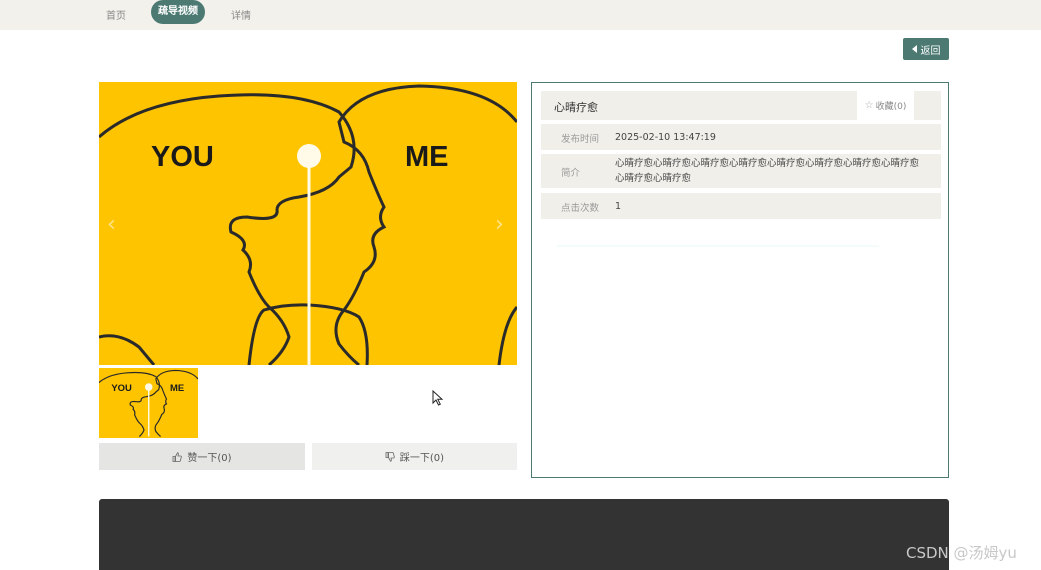 This screenshot has height=570, width=1041. Describe the element at coordinates (390, 456) in the screenshot. I see `thumbs-down-icon` at that location.